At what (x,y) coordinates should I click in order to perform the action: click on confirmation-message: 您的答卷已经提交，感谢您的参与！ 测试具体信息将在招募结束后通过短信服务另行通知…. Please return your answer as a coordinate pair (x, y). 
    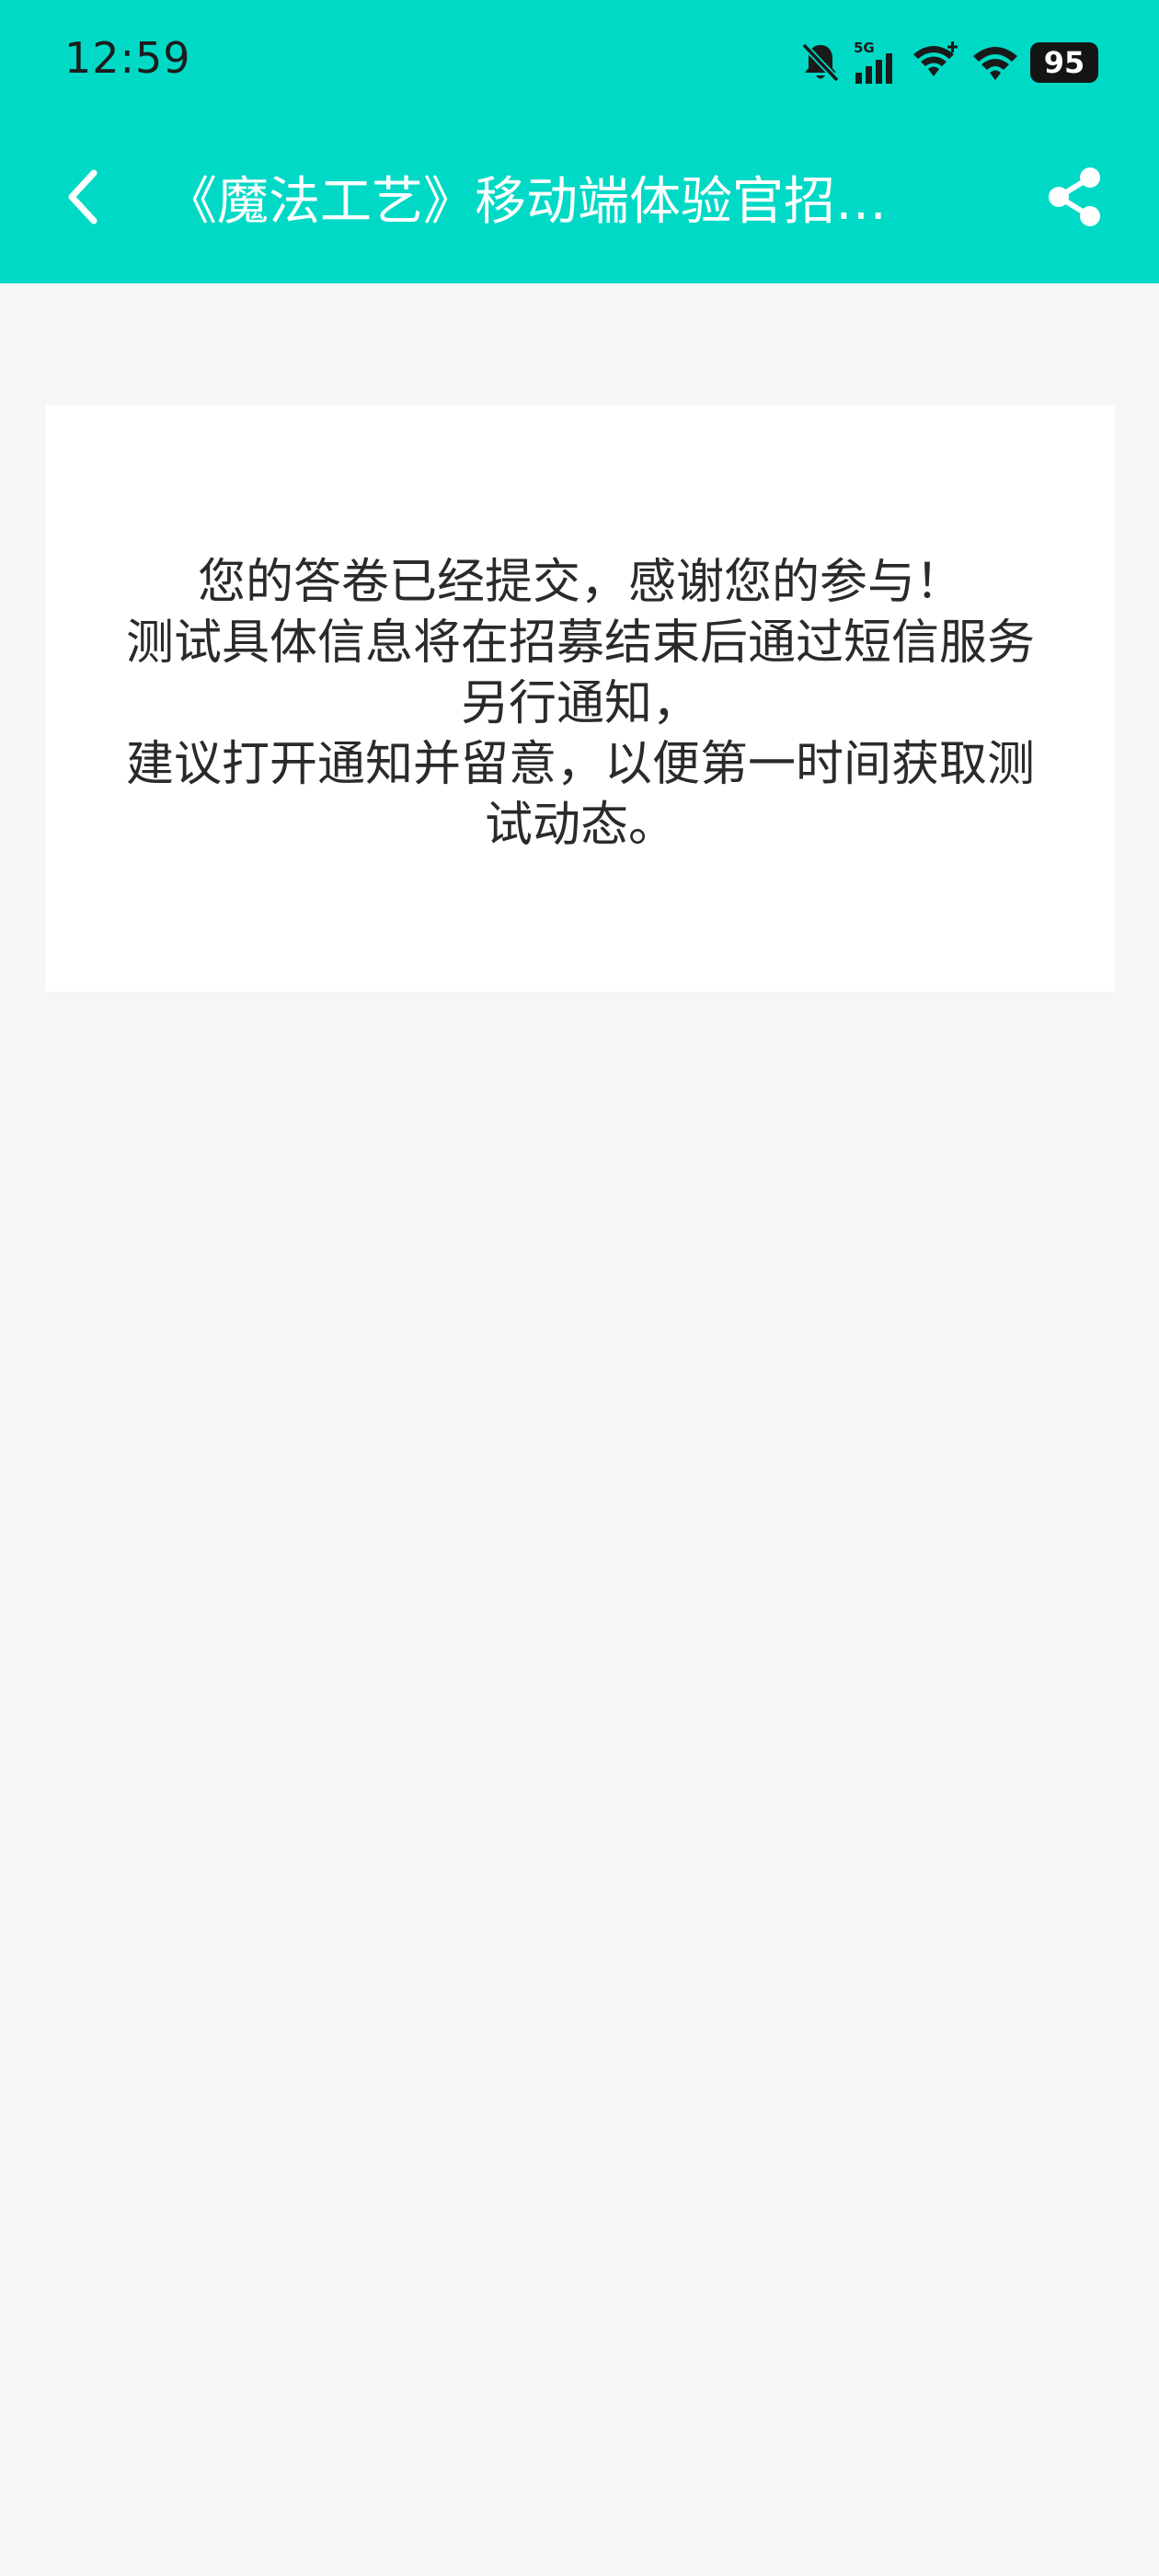
    Looking at the image, I should click on (580, 704).